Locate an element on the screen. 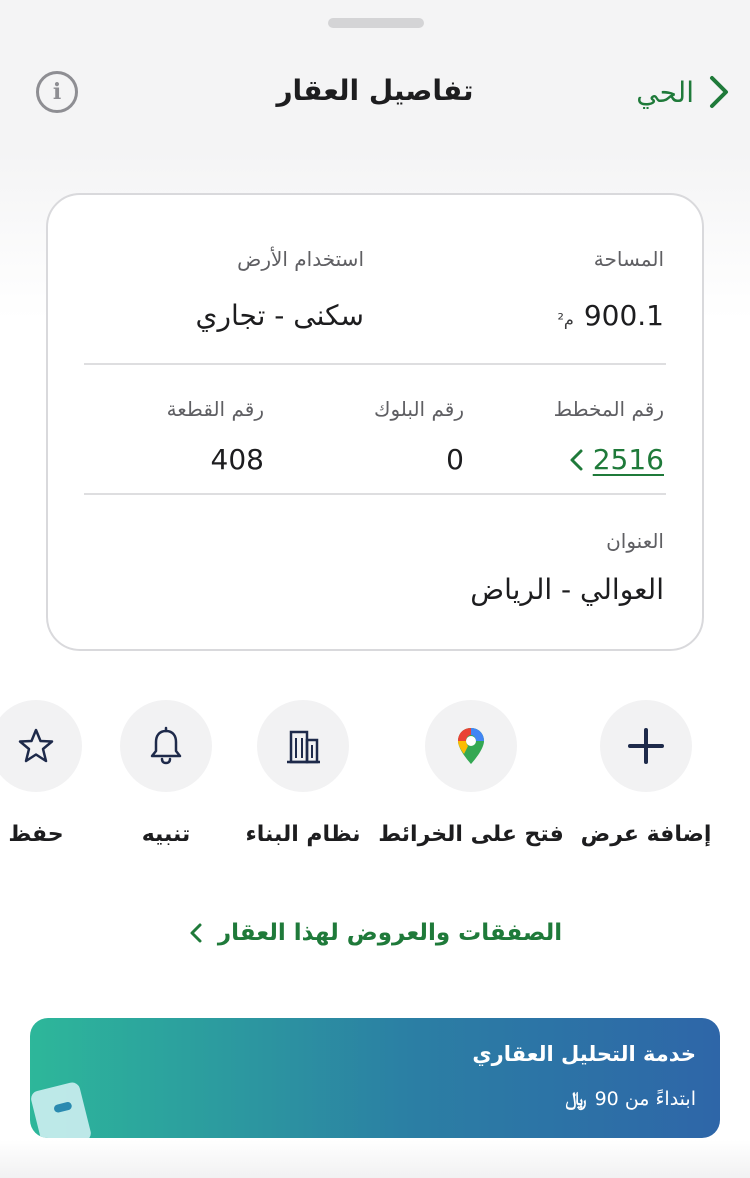 The height and width of the screenshot is (1178, 750). area-value: 900.1 is located at coordinates (623, 315).